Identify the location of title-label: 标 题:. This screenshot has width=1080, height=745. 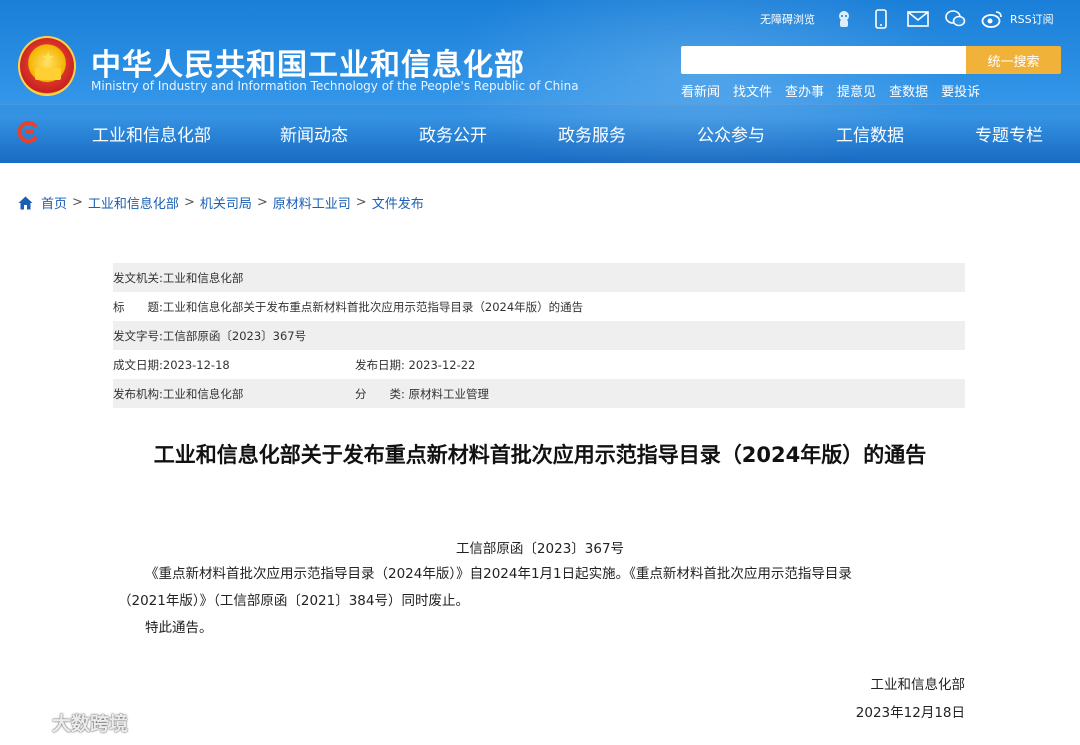
(138, 306).